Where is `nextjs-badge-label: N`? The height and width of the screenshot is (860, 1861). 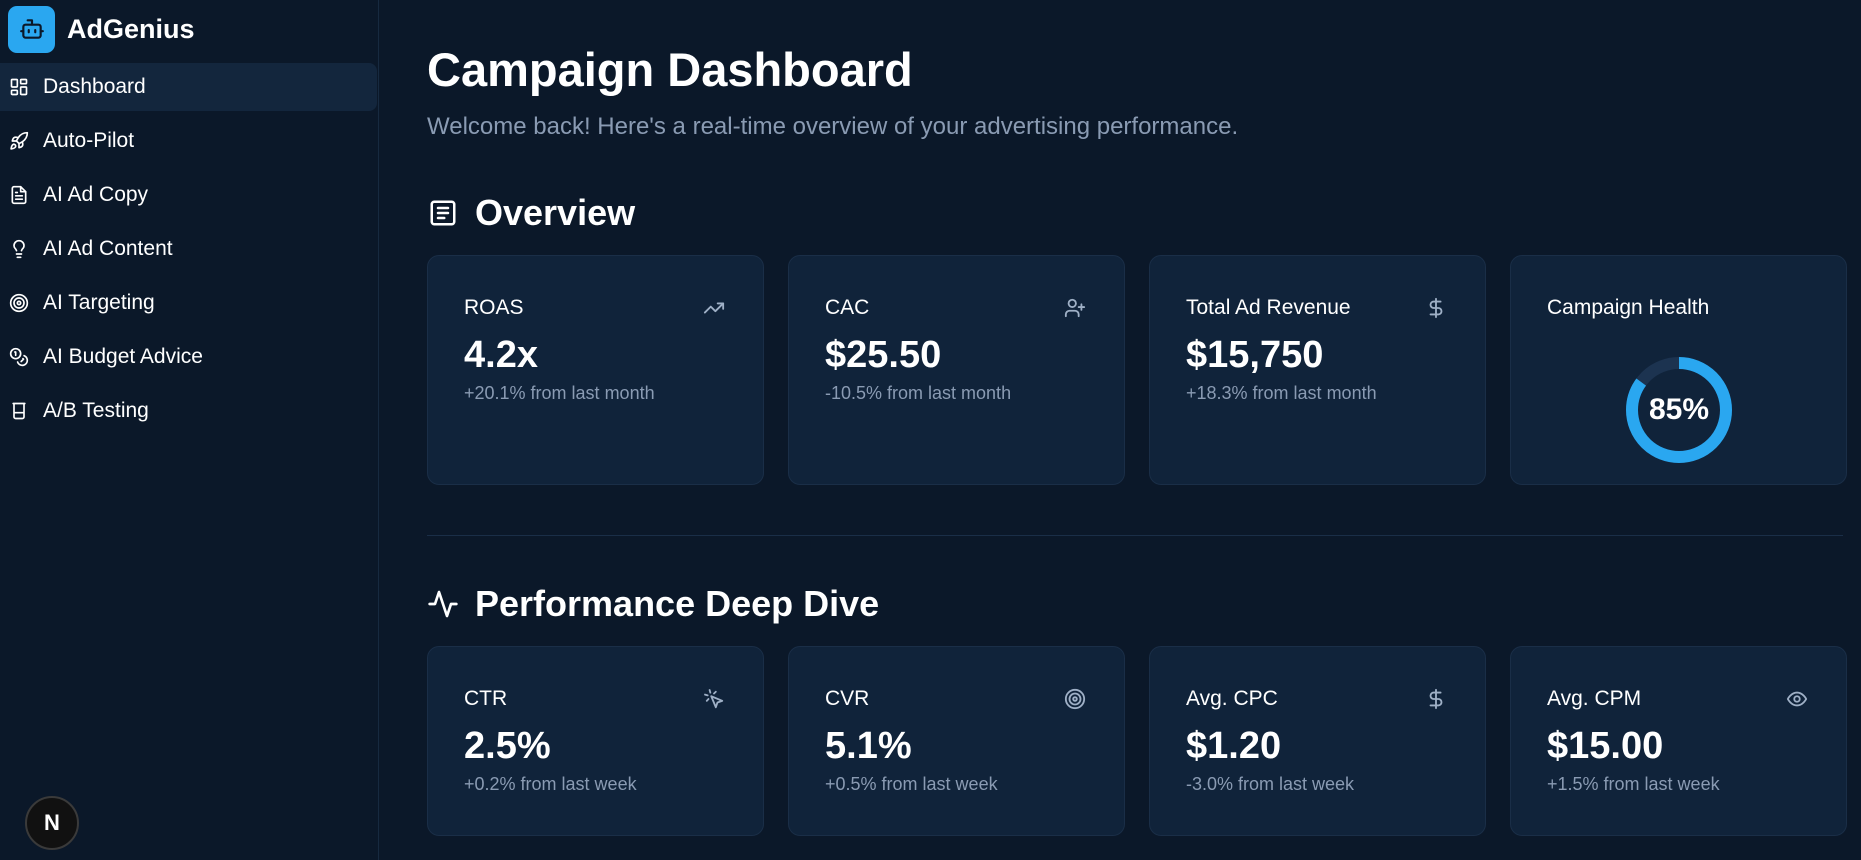
nextjs-badge-label: N is located at coordinates (52, 822).